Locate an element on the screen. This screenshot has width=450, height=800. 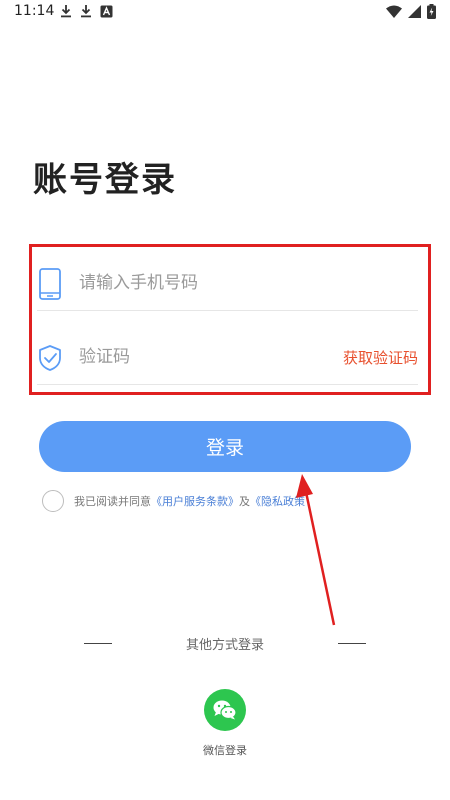
terms-link: 《用户服务条款》 is located at coordinates (195, 501).